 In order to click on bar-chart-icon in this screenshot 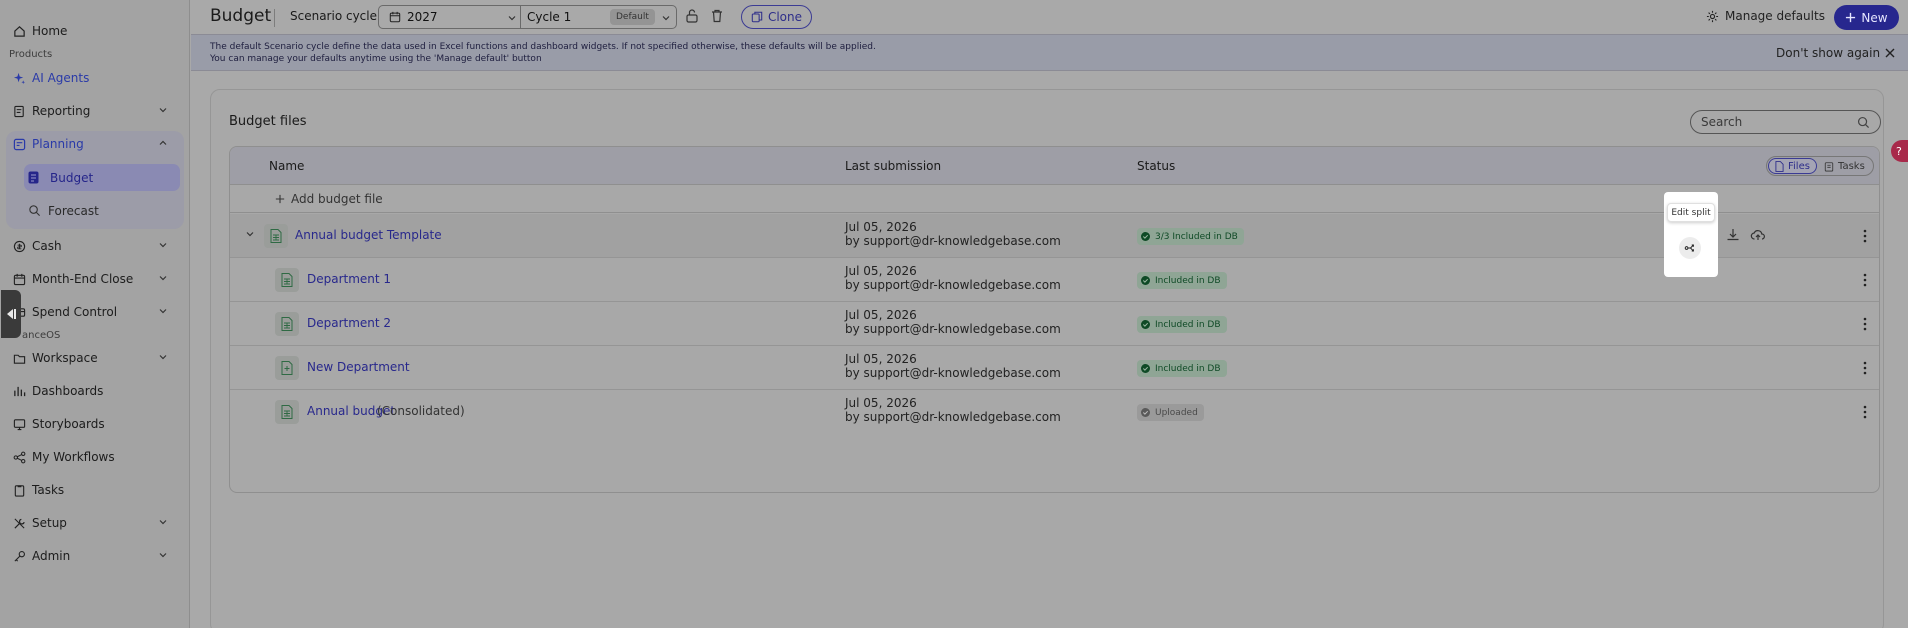, I will do `click(19, 391)`.